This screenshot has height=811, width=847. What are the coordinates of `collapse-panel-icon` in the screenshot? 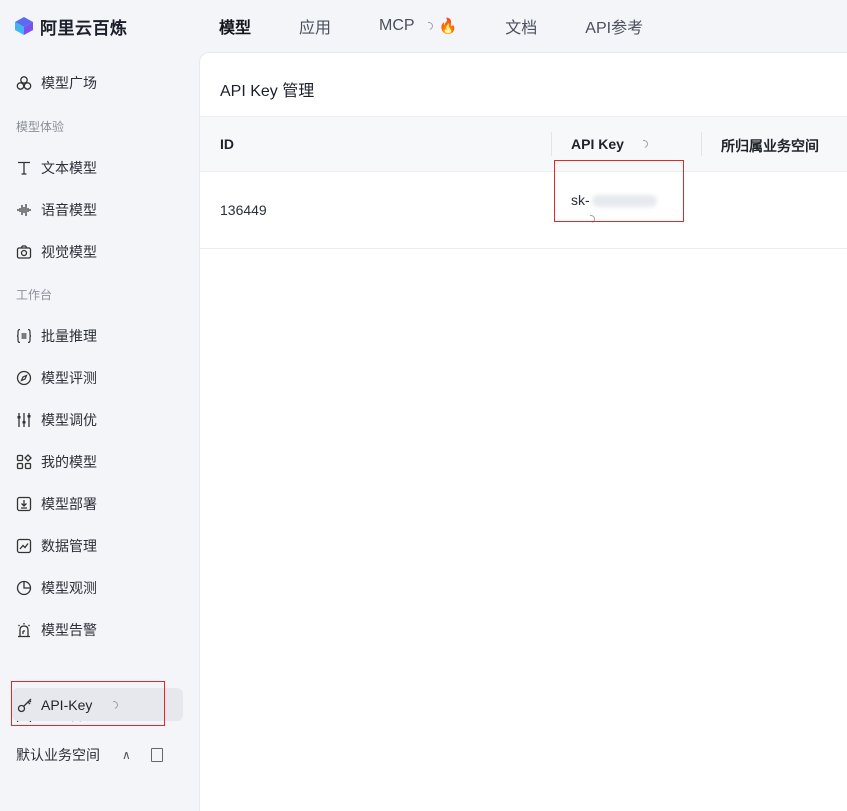 It's located at (156, 755).